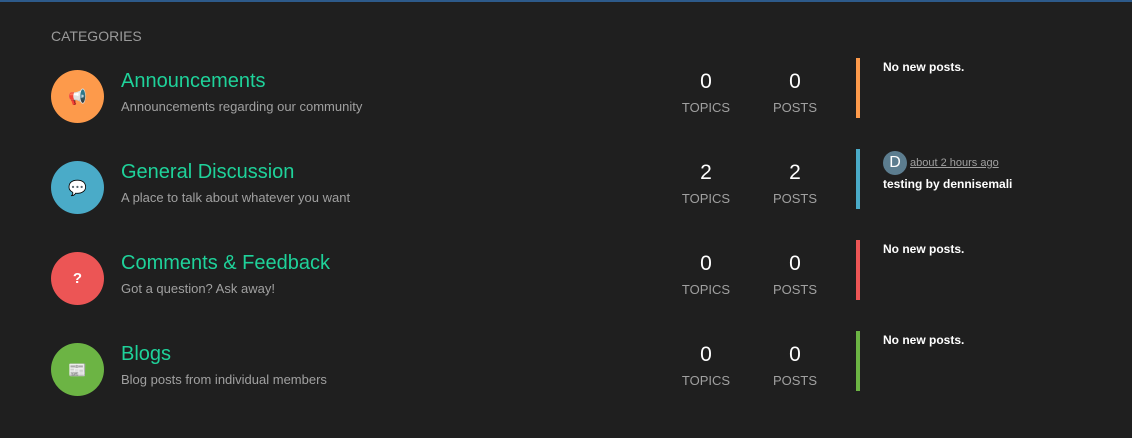 This screenshot has height=438, width=1132. What do you see at coordinates (895, 163) in the screenshot?
I see `avatar: D` at bounding box center [895, 163].